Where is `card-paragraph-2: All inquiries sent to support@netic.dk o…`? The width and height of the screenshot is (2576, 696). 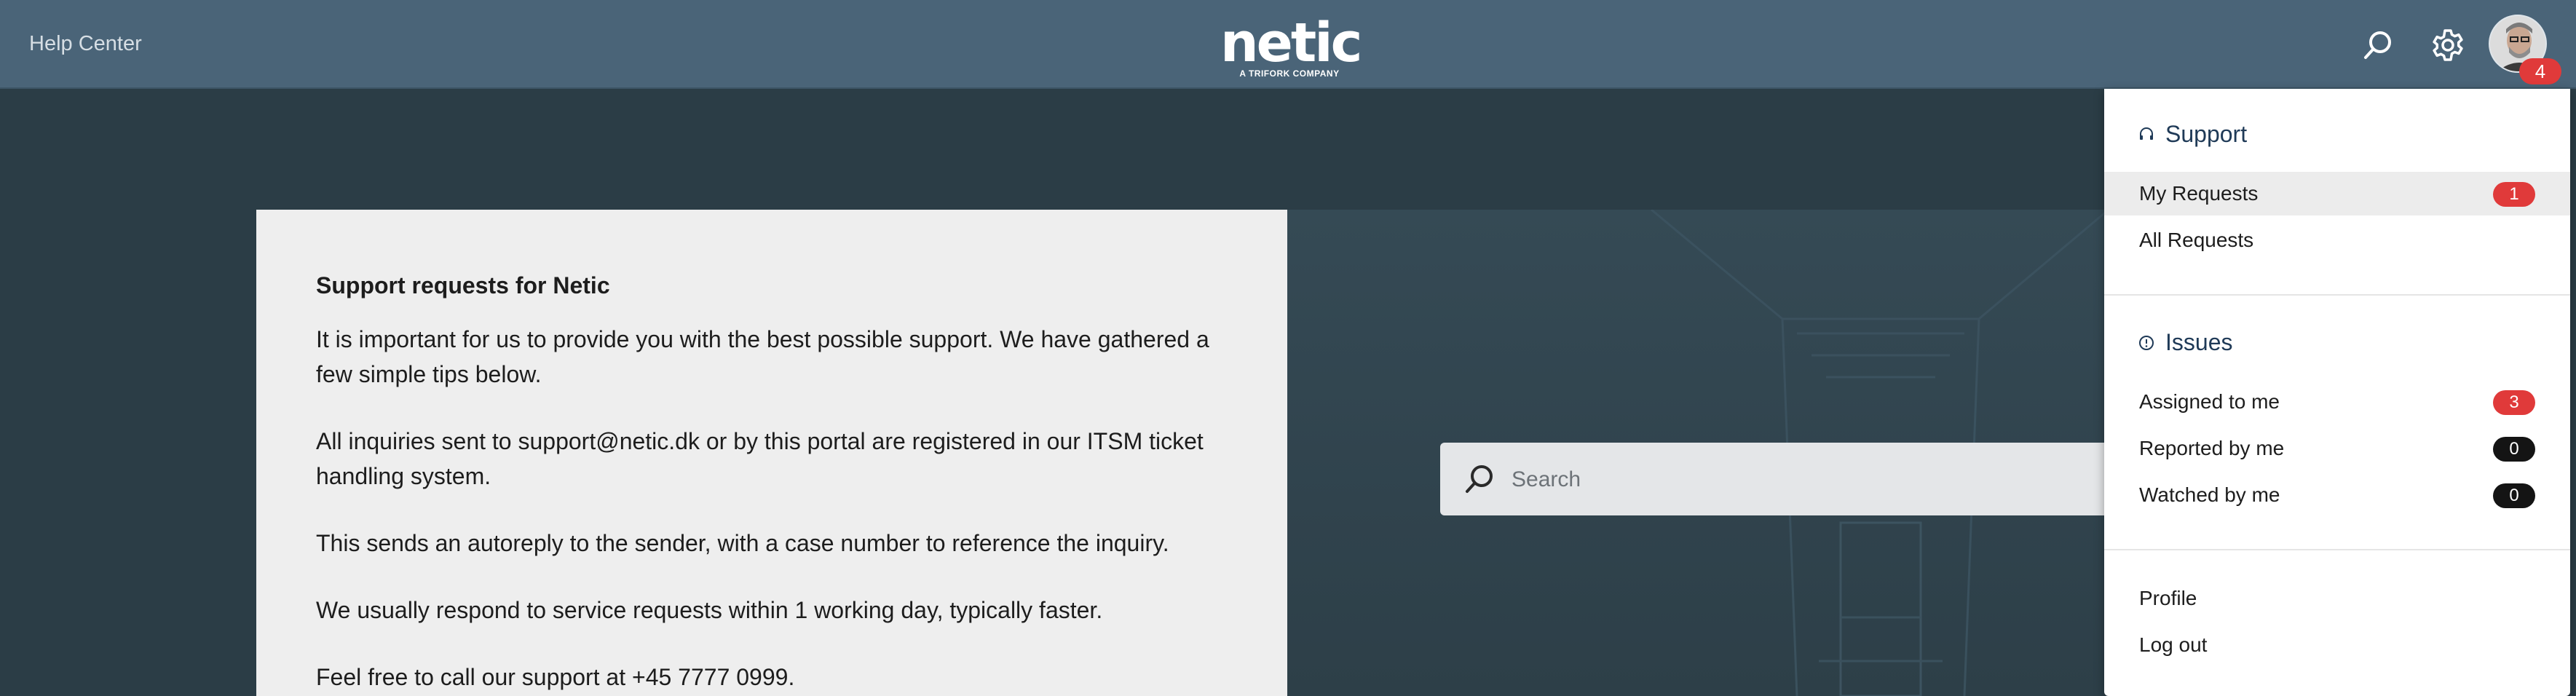
card-paragraph-2: All inquiries sent to support@netic.dk o… is located at coordinates (760, 459).